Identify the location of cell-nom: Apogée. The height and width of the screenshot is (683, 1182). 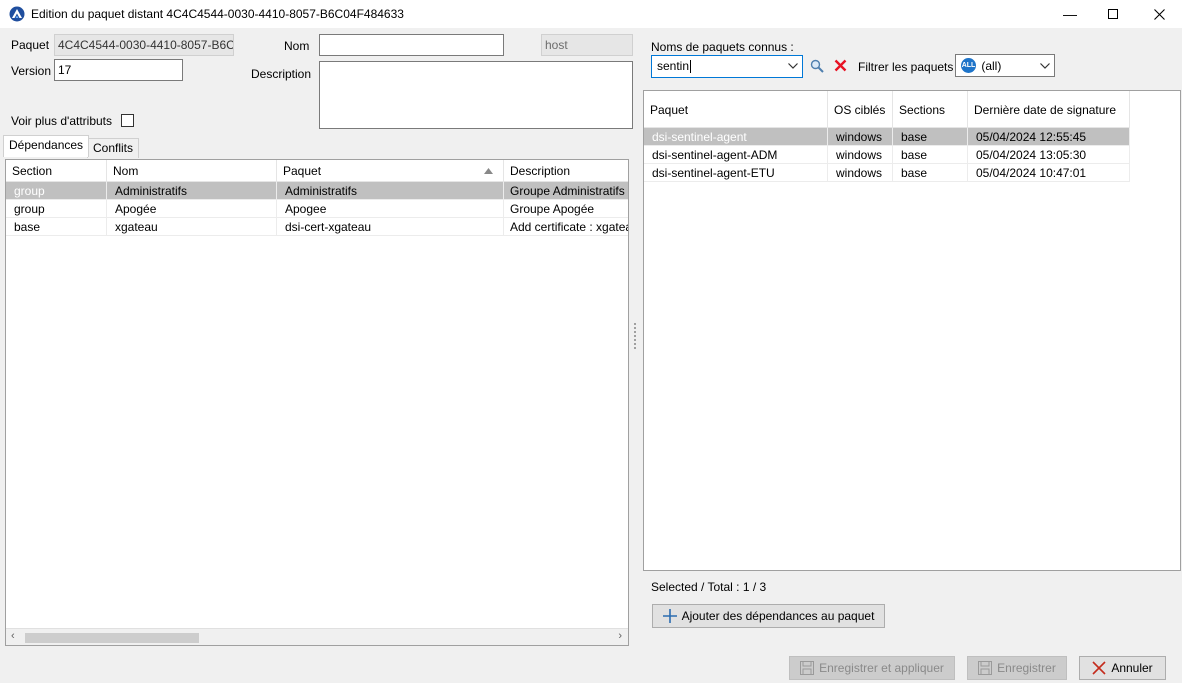
(192, 209).